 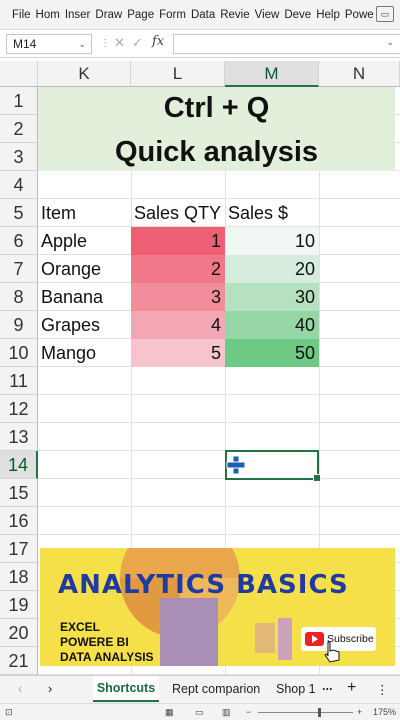 I want to click on macro-record-icon: ⊡, so click(x=9, y=712).